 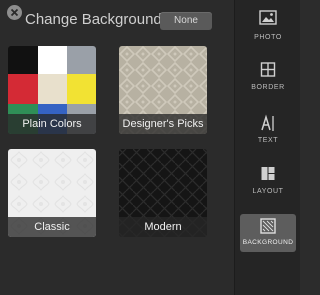 What do you see at coordinates (23, 89) in the screenshot?
I see `swatch-red` at bounding box center [23, 89].